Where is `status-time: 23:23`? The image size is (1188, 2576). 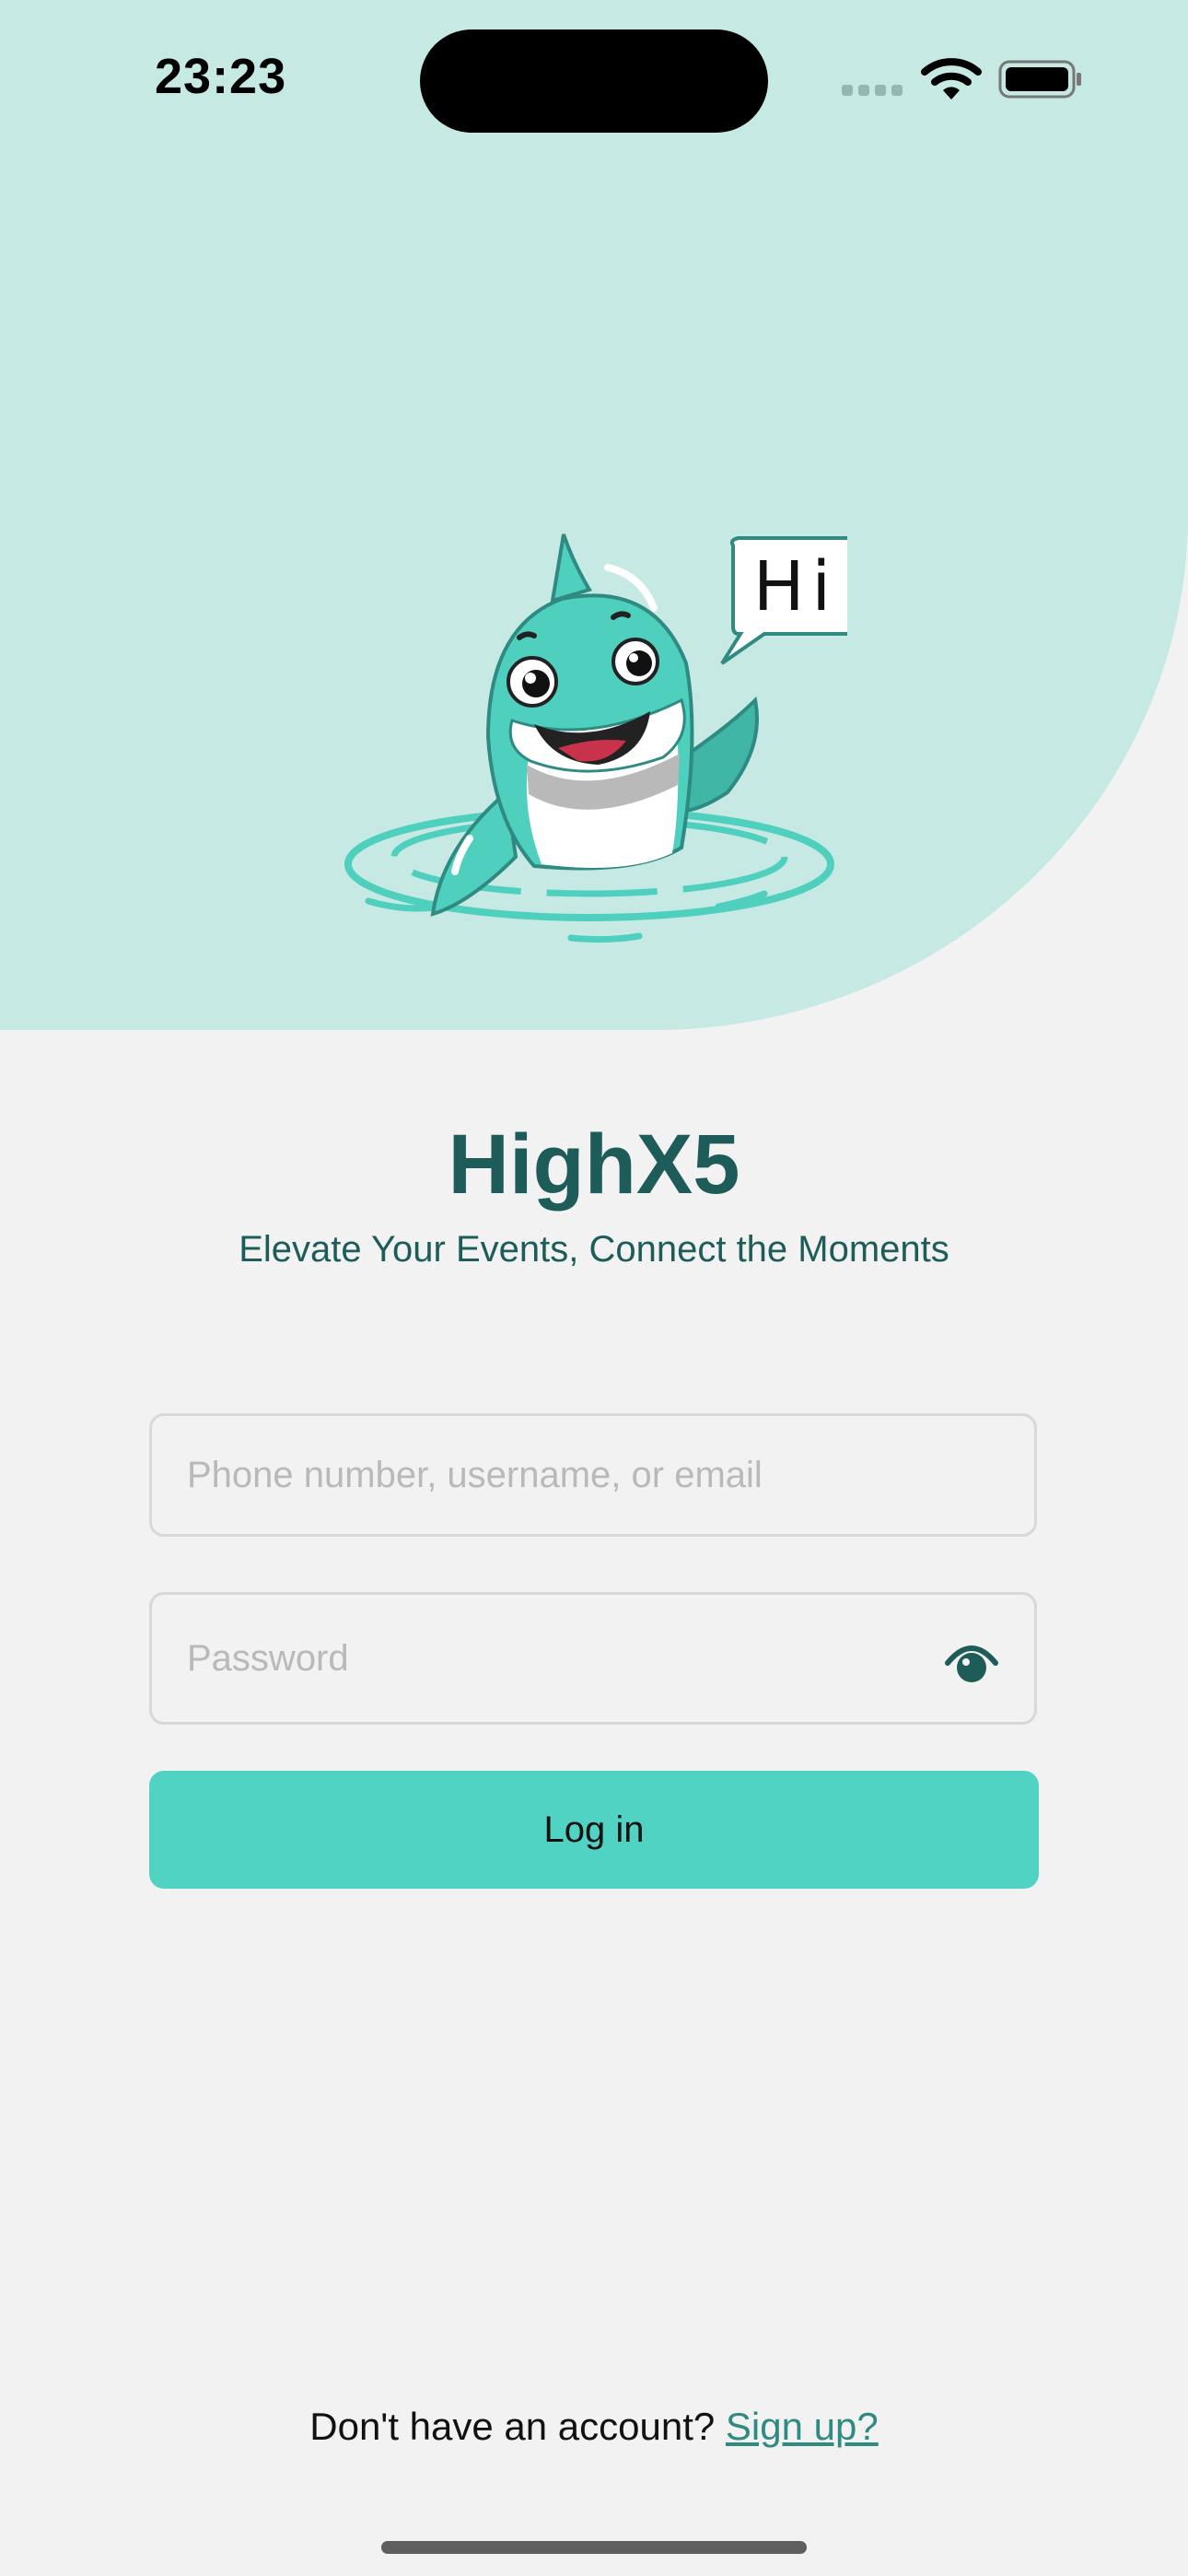 status-time: 23:23 is located at coordinates (221, 76).